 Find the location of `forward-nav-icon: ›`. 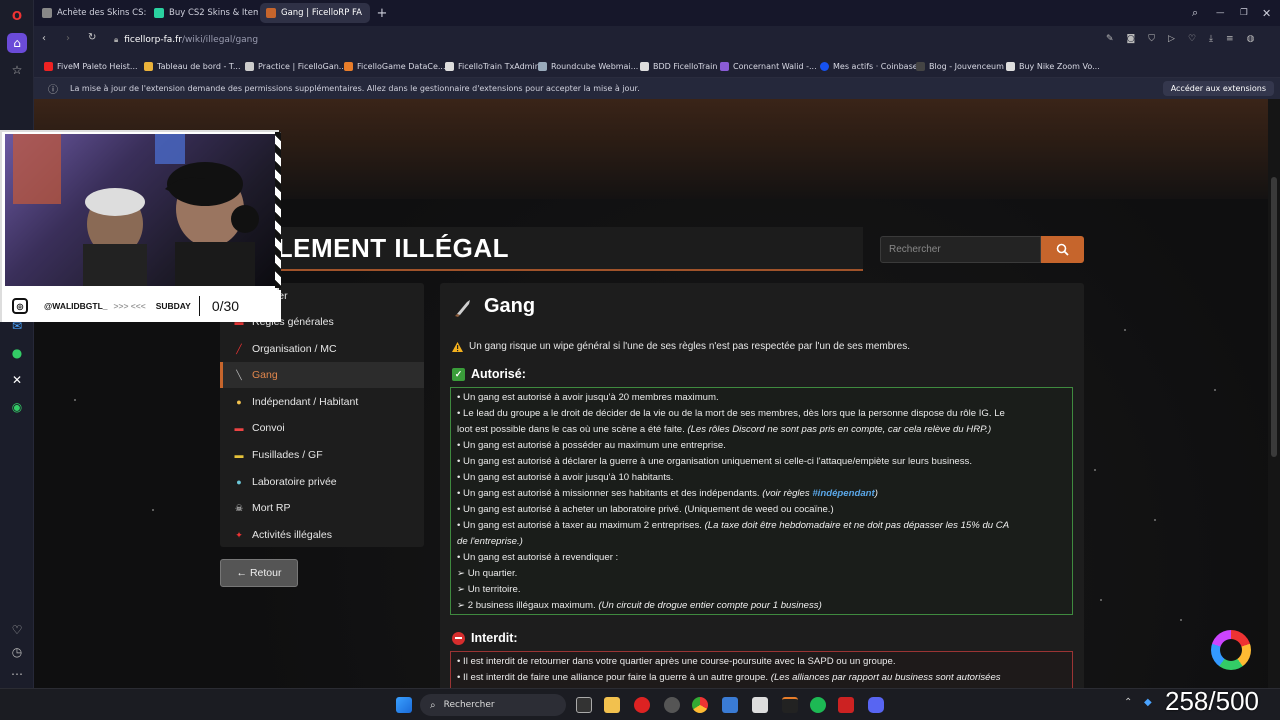

forward-nav-icon: › is located at coordinates (68, 38).